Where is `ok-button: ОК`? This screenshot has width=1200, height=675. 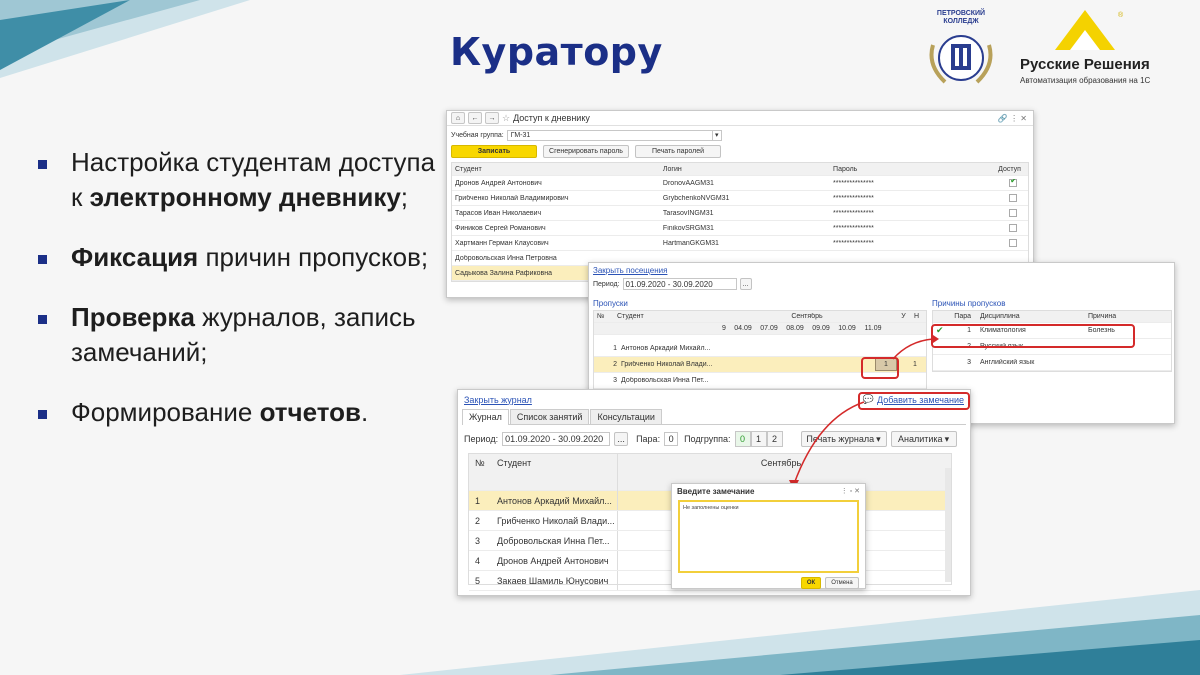 ok-button: ОК is located at coordinates (811, 583).